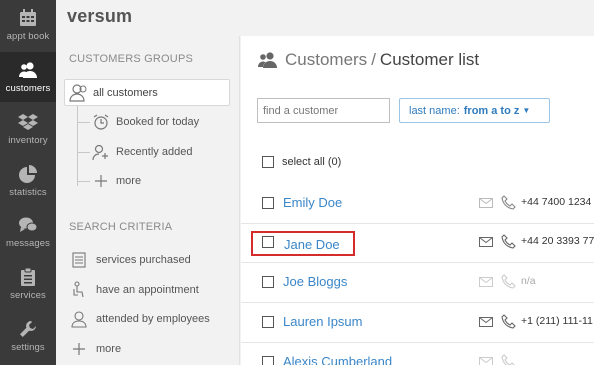 The height and width of the screenshot is (365, 594). I want to click on group-all-customers: all customers, so click(147, 92).